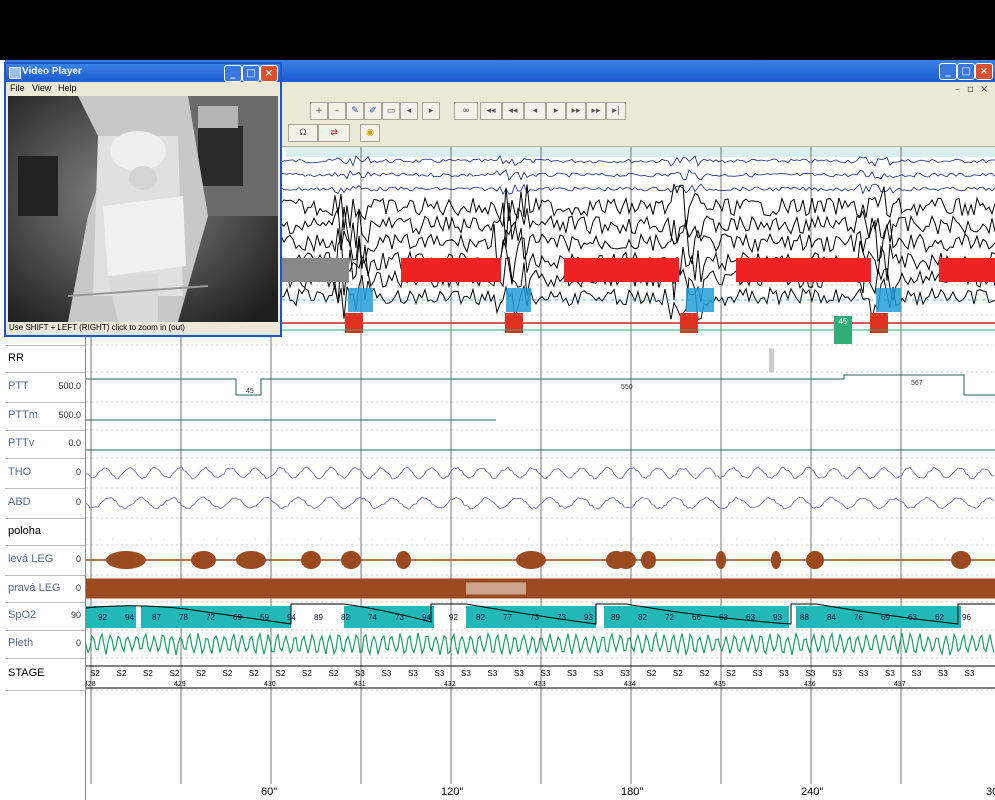 The width and height of the screenshot is (995, 800). What do you see at coordinates (319, 111) in the screenshot?
I see `zoom-in-icon: +` at bounding box center [319, 111].